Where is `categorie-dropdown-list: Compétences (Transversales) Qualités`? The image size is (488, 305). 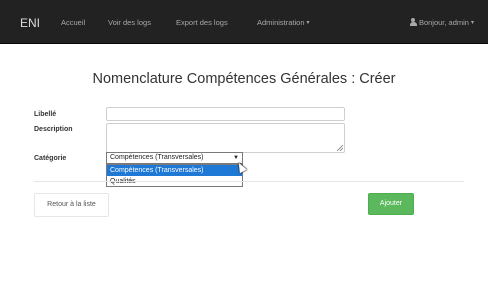
categorie-dropdown-list: Compétences (Transversales) Qualités is located at coordinates (174, 175).